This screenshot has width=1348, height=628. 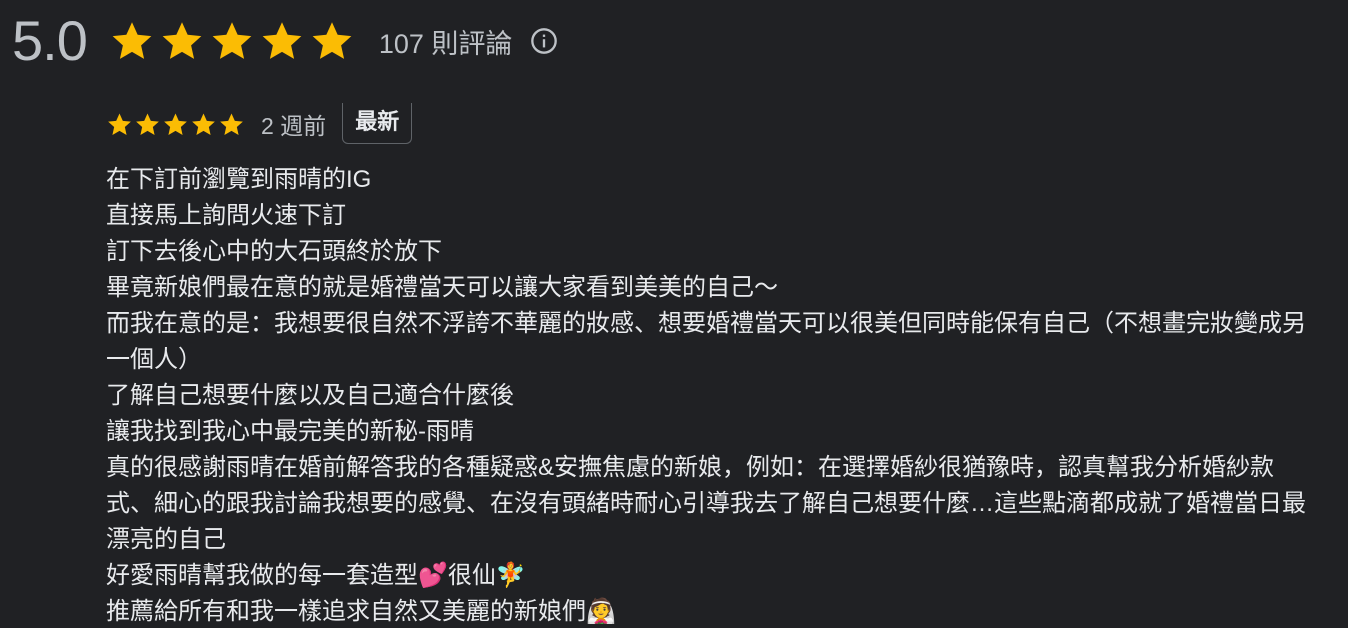 What do you see at coordinates (226, 215) in the screenshot?
I see `review-line: 直接馬上詢問火速下訂` at bounding box center [226, 215].